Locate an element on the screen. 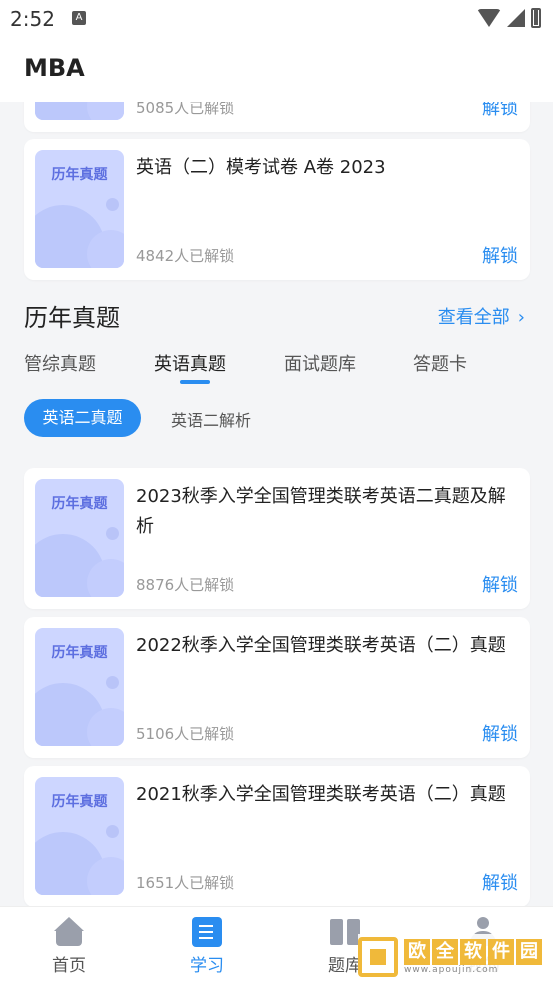  watermark-char: 欧 is located at coordinates (417, 952).